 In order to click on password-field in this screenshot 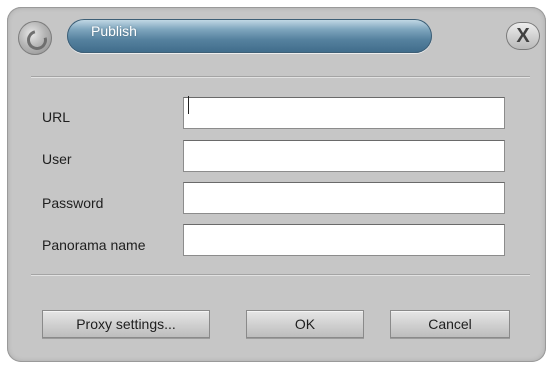, I will do `click(344, 198)`.